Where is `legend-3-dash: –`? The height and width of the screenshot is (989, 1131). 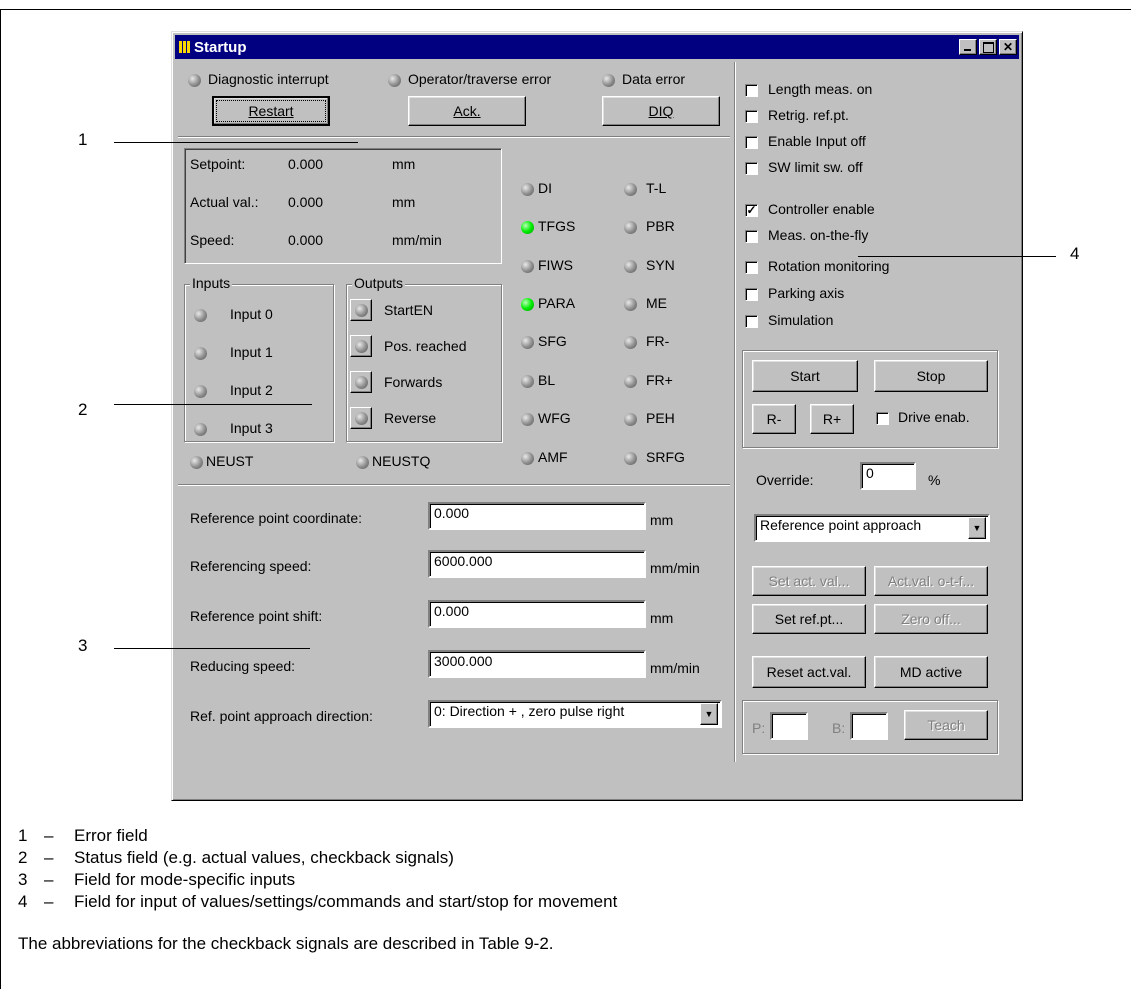
legend-3-dash: – is located at coordinates (49, 879).